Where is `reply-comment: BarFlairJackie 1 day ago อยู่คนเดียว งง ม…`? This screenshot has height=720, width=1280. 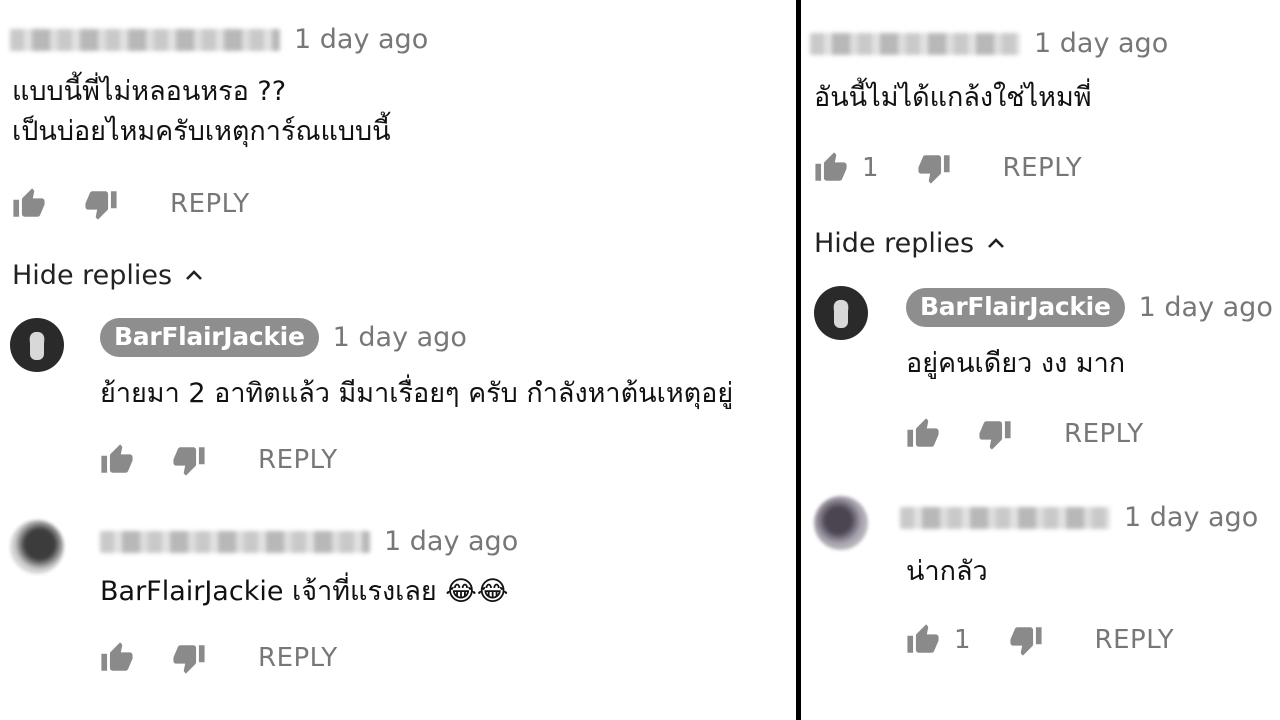 reply-comment: BarFlairJackie 1 day ago อยู่คนเดียว งง ม… is located at coordinates (1041, 377).